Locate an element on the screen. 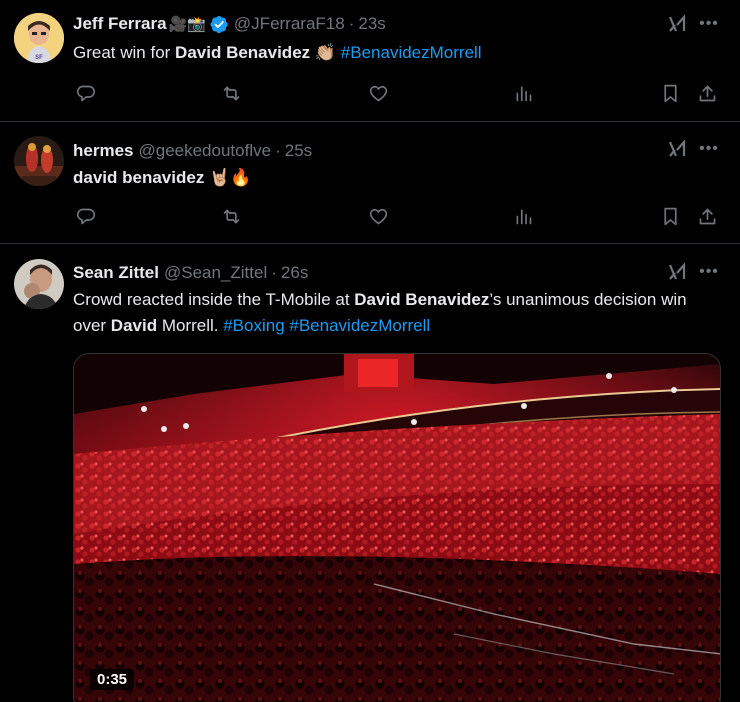 The height and width of the screenshot is (702, 740). text-segment: Crowd reacted inside the T-Mobile at is located at coordinates (214, 299).